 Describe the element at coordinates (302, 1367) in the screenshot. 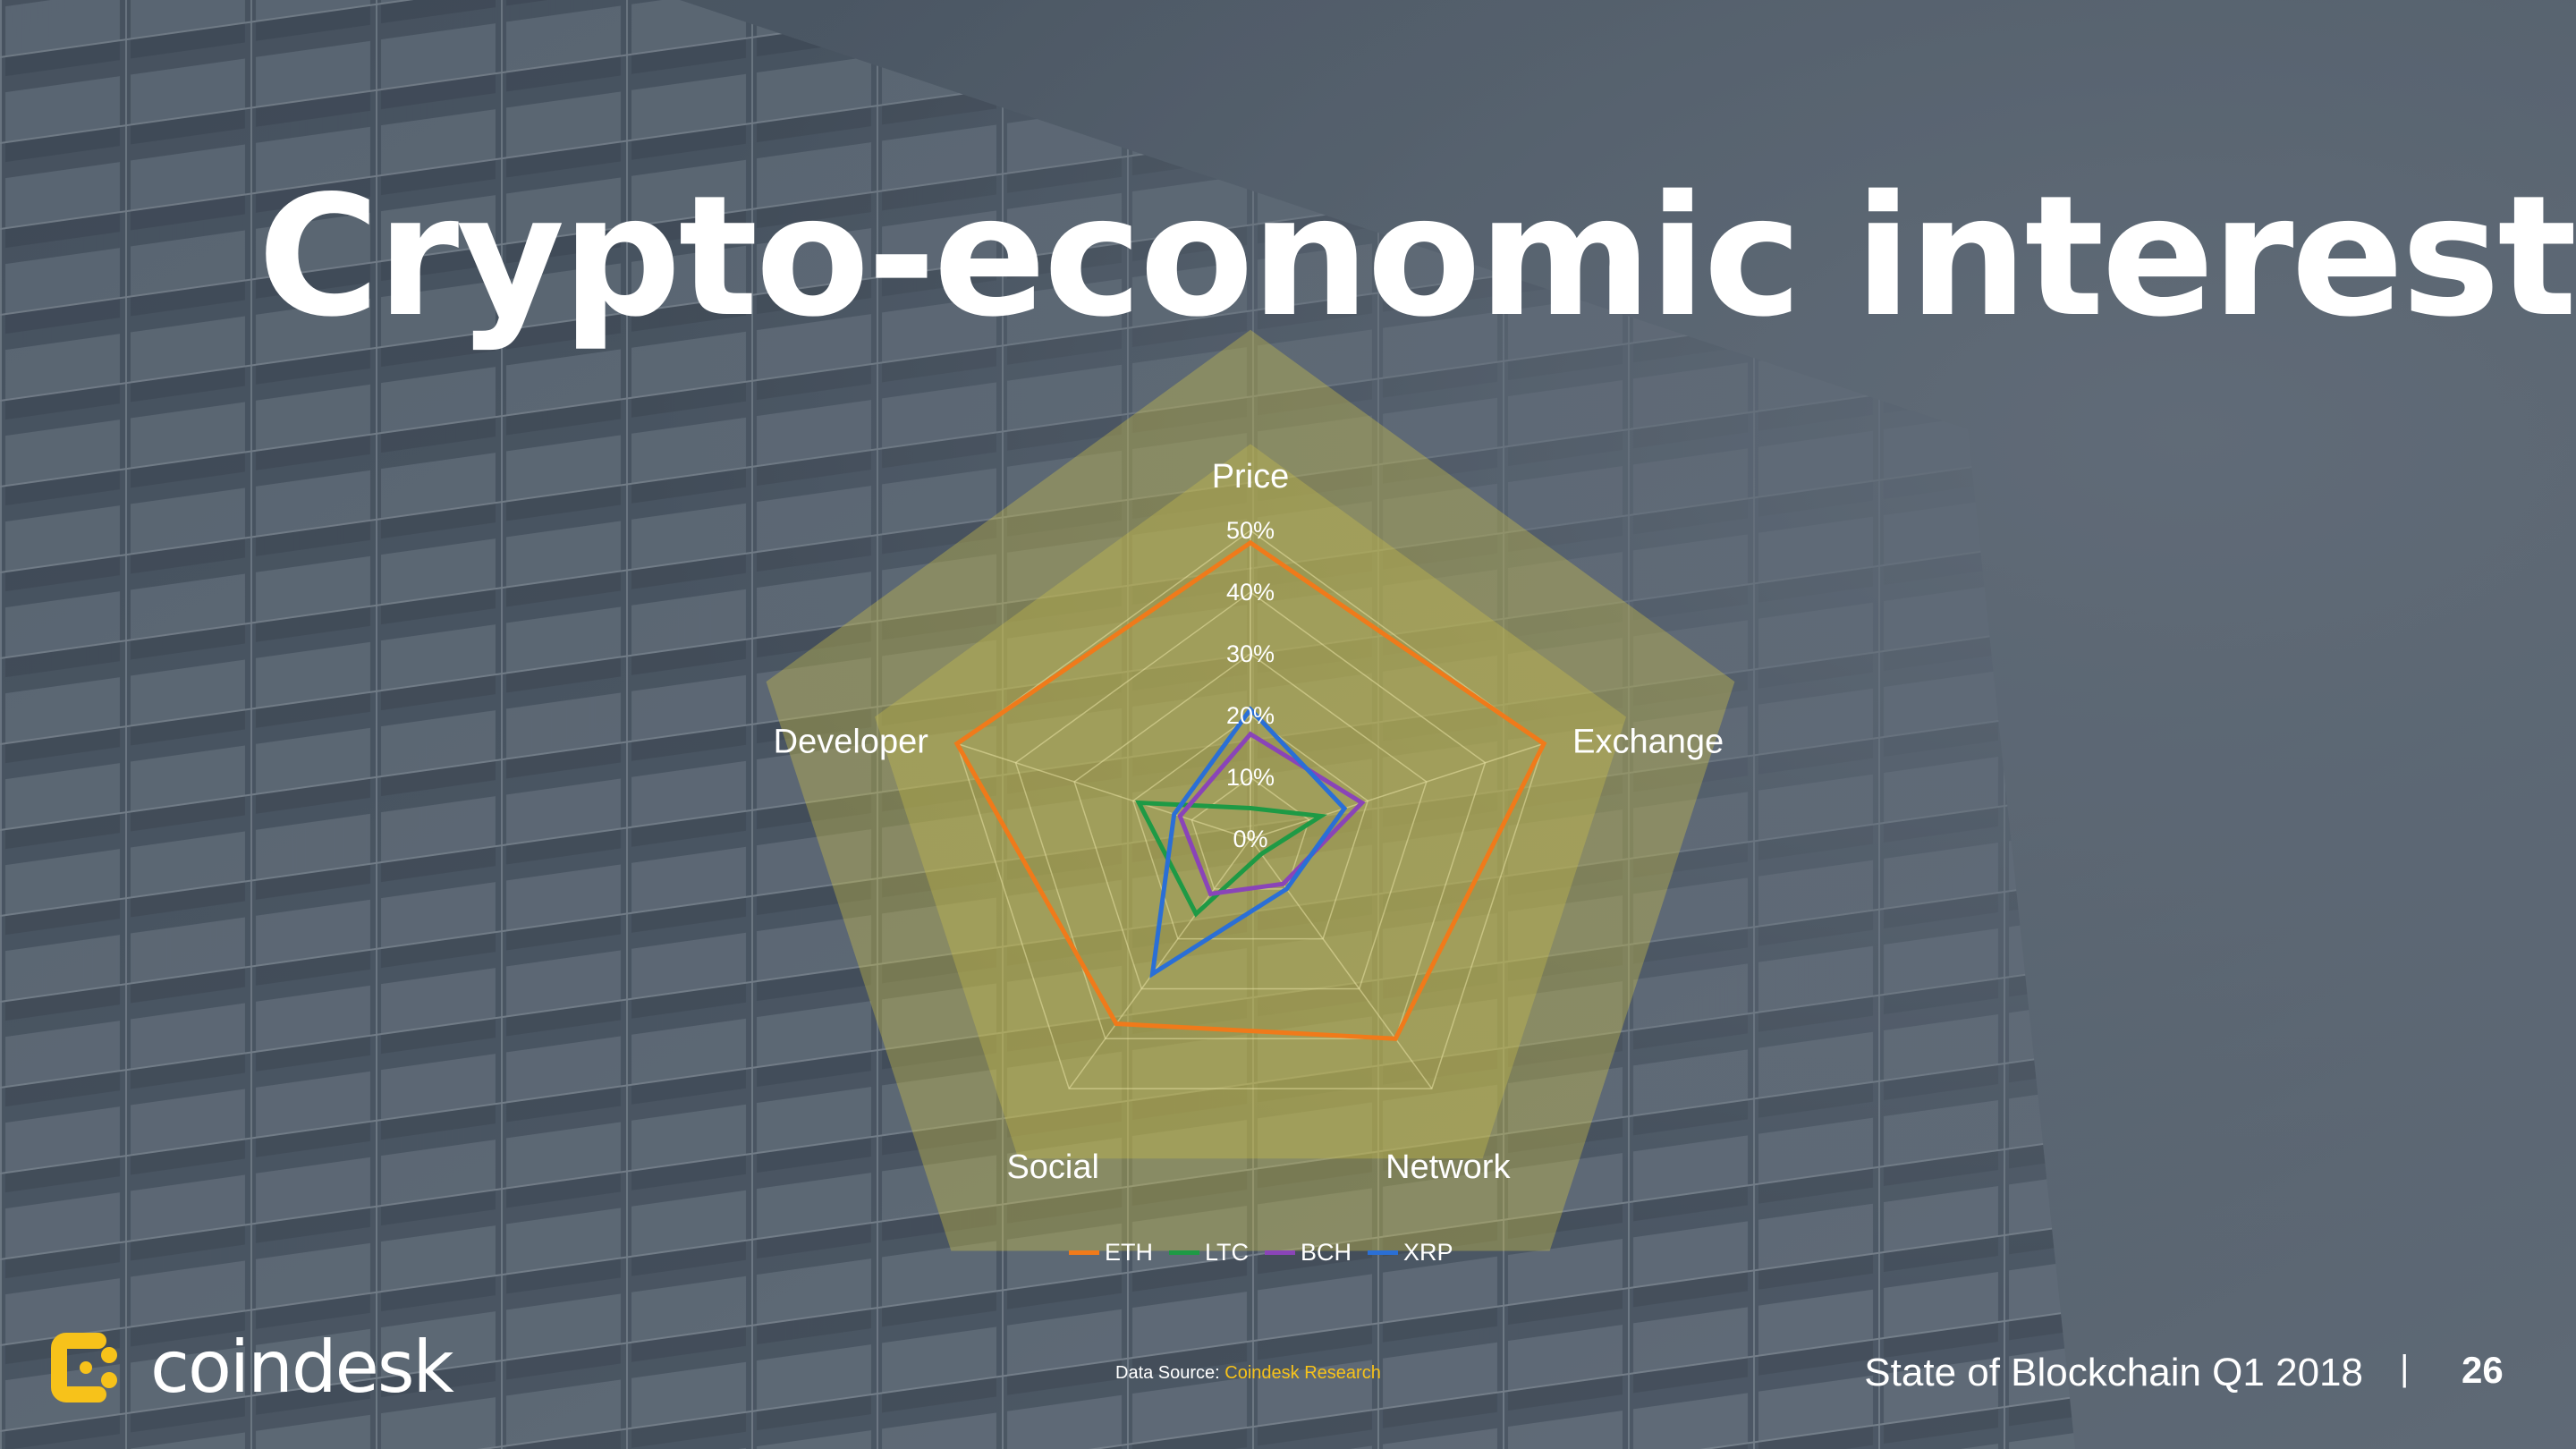

I see `logo-wordmark: coindesk` at that location.